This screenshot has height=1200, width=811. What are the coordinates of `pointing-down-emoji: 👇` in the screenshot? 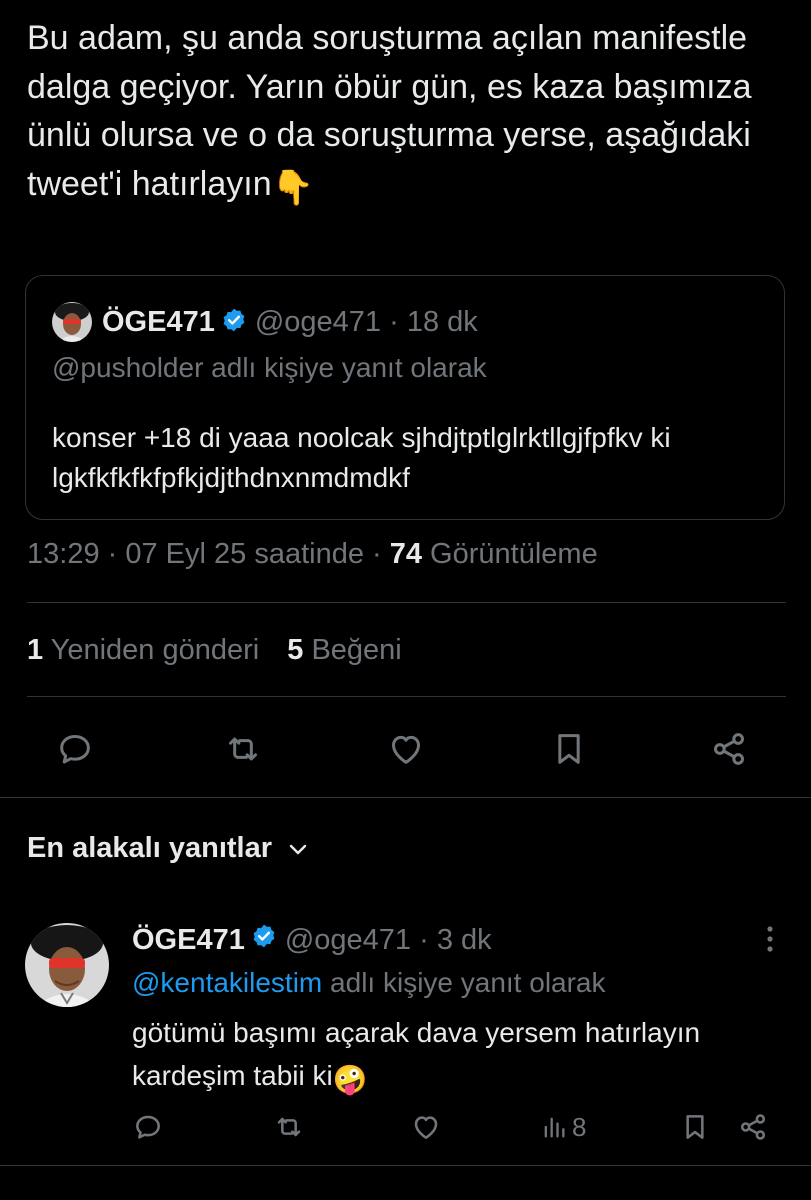 It's located at (292, 187).